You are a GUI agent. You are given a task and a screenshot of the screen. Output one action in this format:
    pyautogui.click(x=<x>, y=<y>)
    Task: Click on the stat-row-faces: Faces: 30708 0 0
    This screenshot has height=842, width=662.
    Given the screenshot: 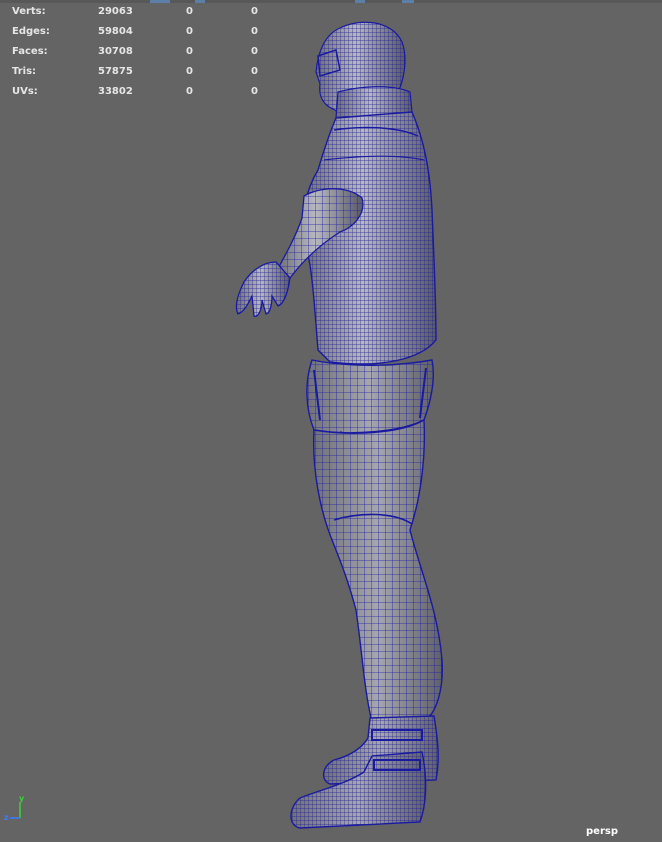 What is the action you would take?
    pyautogui.click(x=150, y=52)
    